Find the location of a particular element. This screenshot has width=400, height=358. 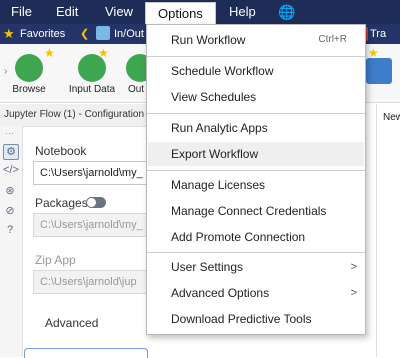

menu-item-export-workflow: Export Workflow is located at coordinates (256, 154).